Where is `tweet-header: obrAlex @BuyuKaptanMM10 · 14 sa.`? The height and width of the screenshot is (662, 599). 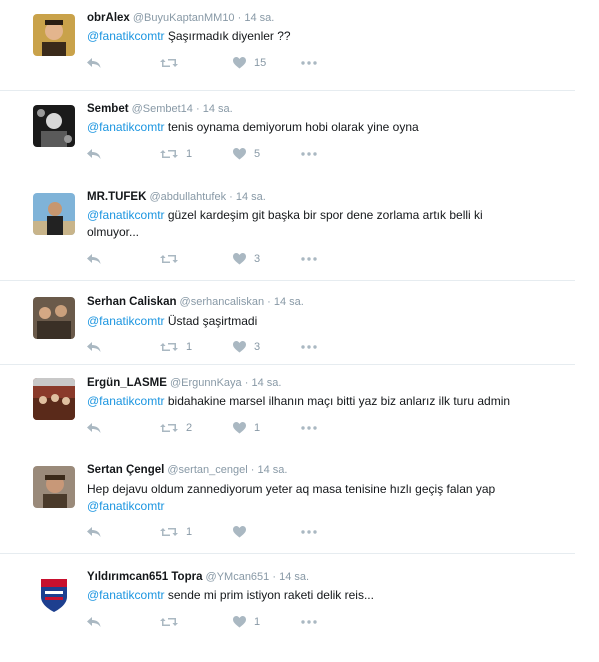 tweet-header: obrAlex @BuyuKaptanMM10 · 14 sa. is located at coordinates (180, 18).